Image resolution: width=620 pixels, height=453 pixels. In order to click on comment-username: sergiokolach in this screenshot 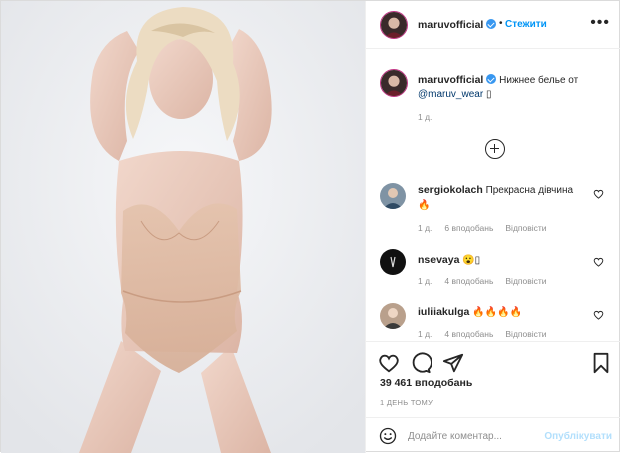, I will do `click(450, 190)`.